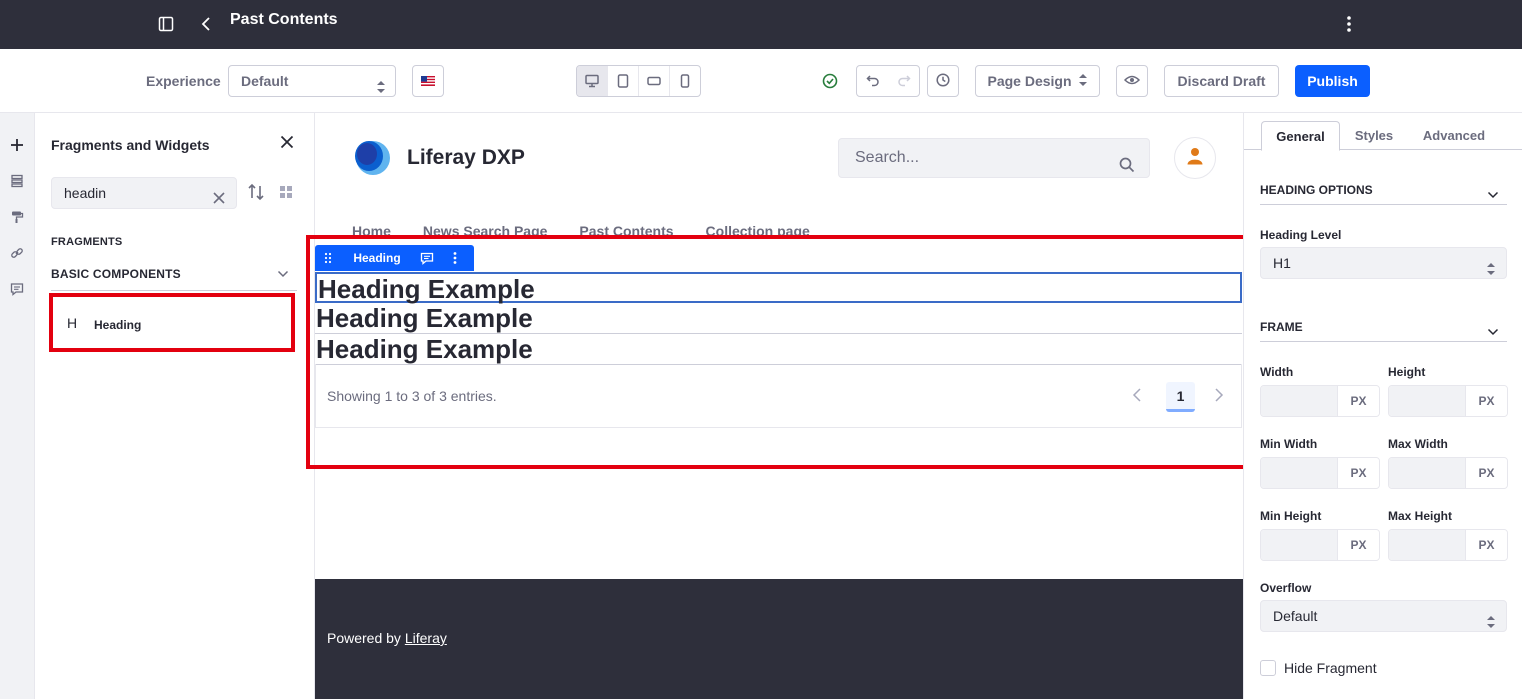 The image size is (1522, 699). What do you see at coordinates (183, 81) in the screenshot?
I see `experience-label: Experience` at bounding box center [183, 81].